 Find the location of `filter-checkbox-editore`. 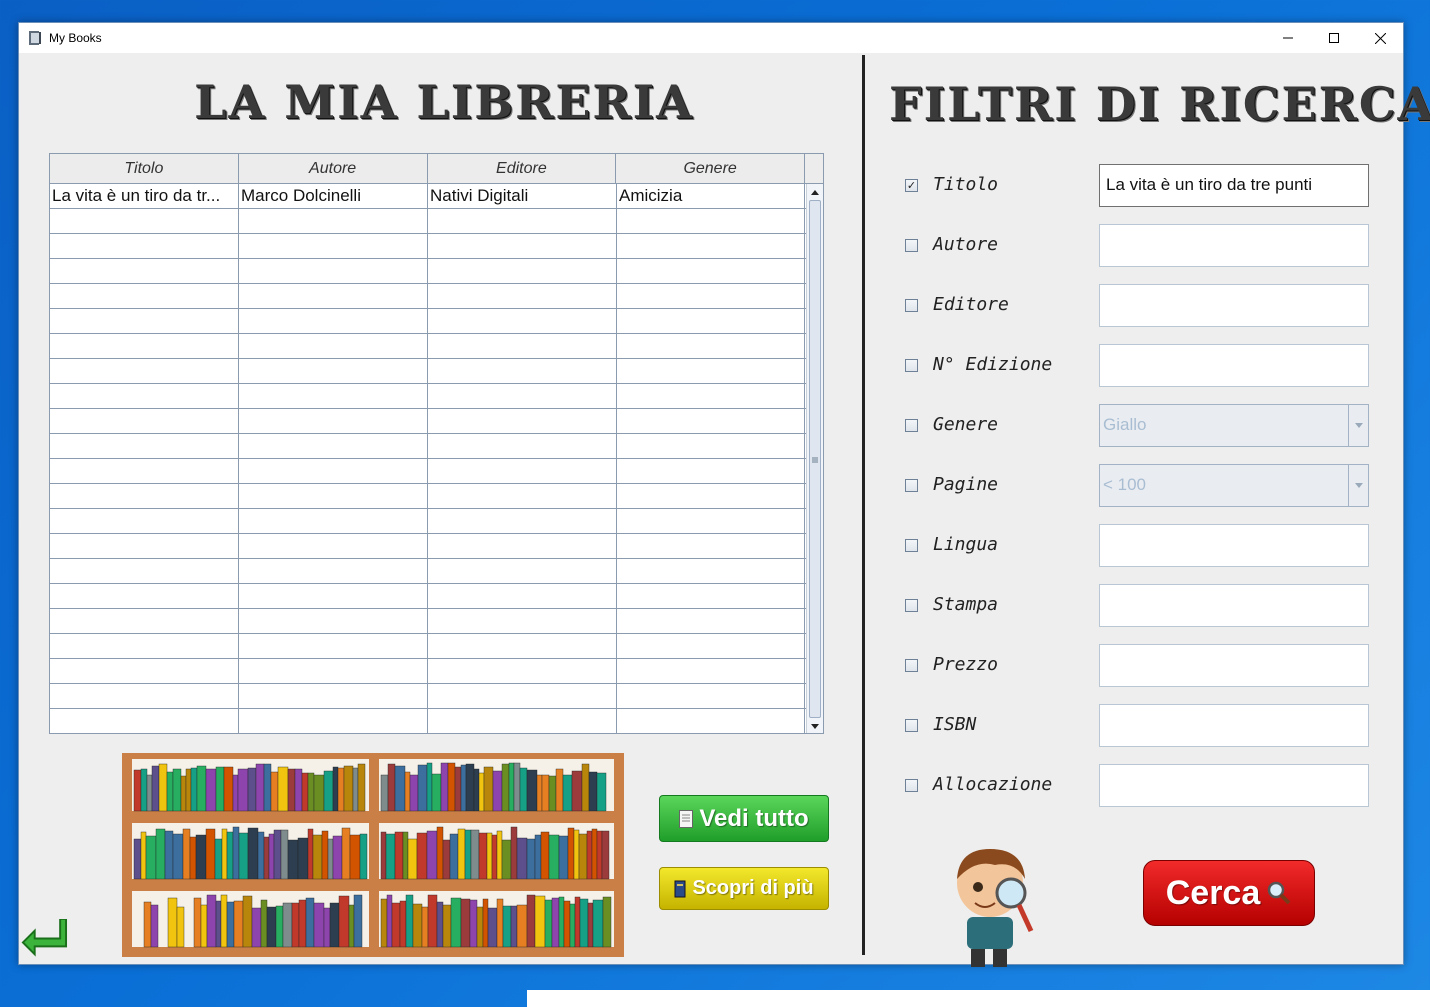

filter-checkbox-editore is located at coordinates (911, 305).